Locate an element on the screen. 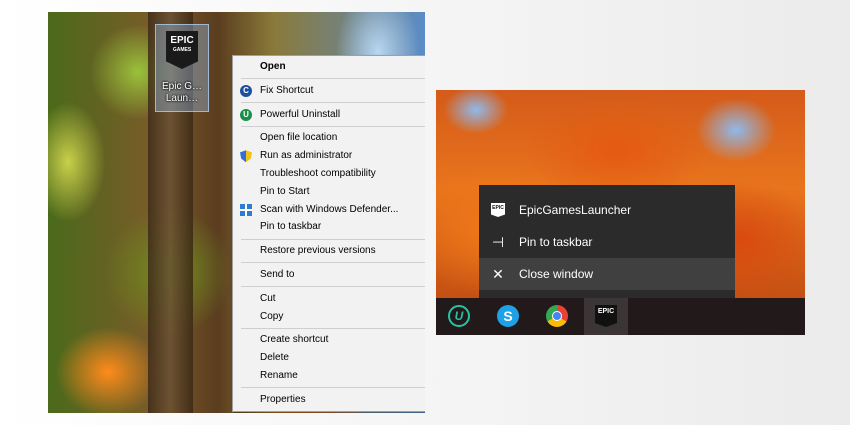  jump-list-label: Pin to taskbar is located at coordinates (556, 242).